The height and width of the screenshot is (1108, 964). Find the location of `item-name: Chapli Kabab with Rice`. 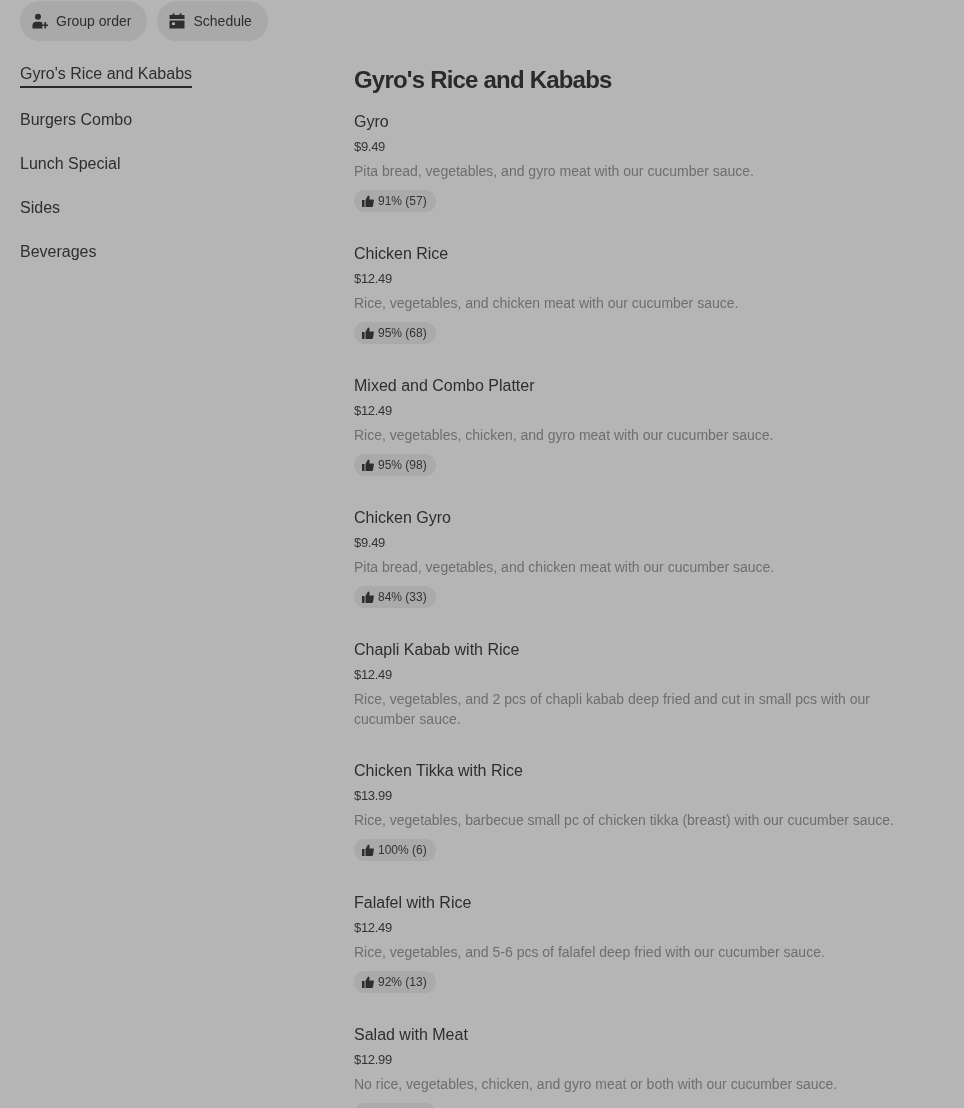

item-name: Chapli Kabab with Rice is located at coordinates (437, 650).